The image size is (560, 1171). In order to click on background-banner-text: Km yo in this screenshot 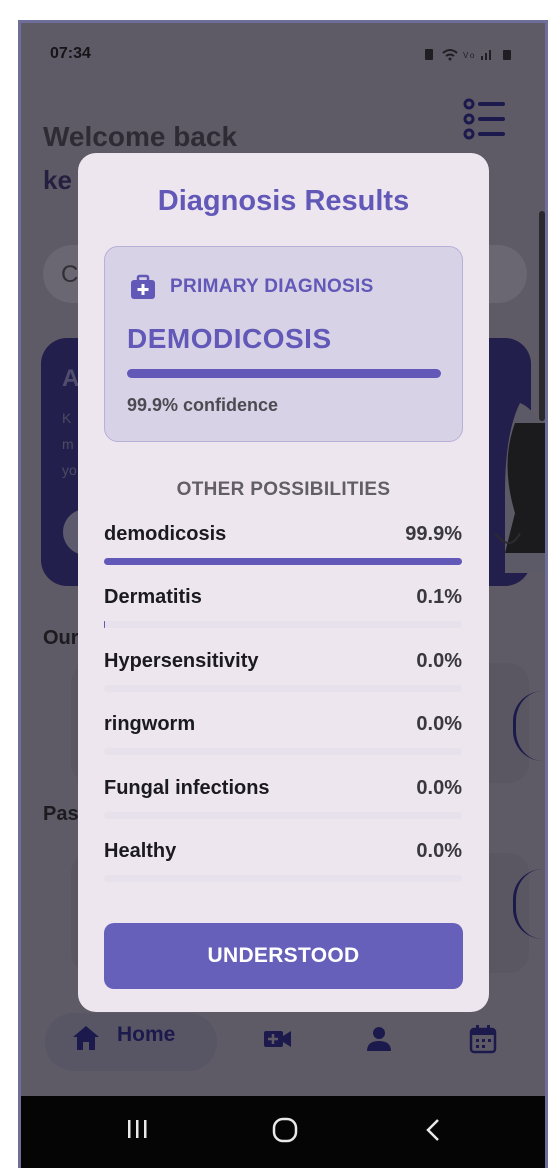, I will do `click(69, 444)`.